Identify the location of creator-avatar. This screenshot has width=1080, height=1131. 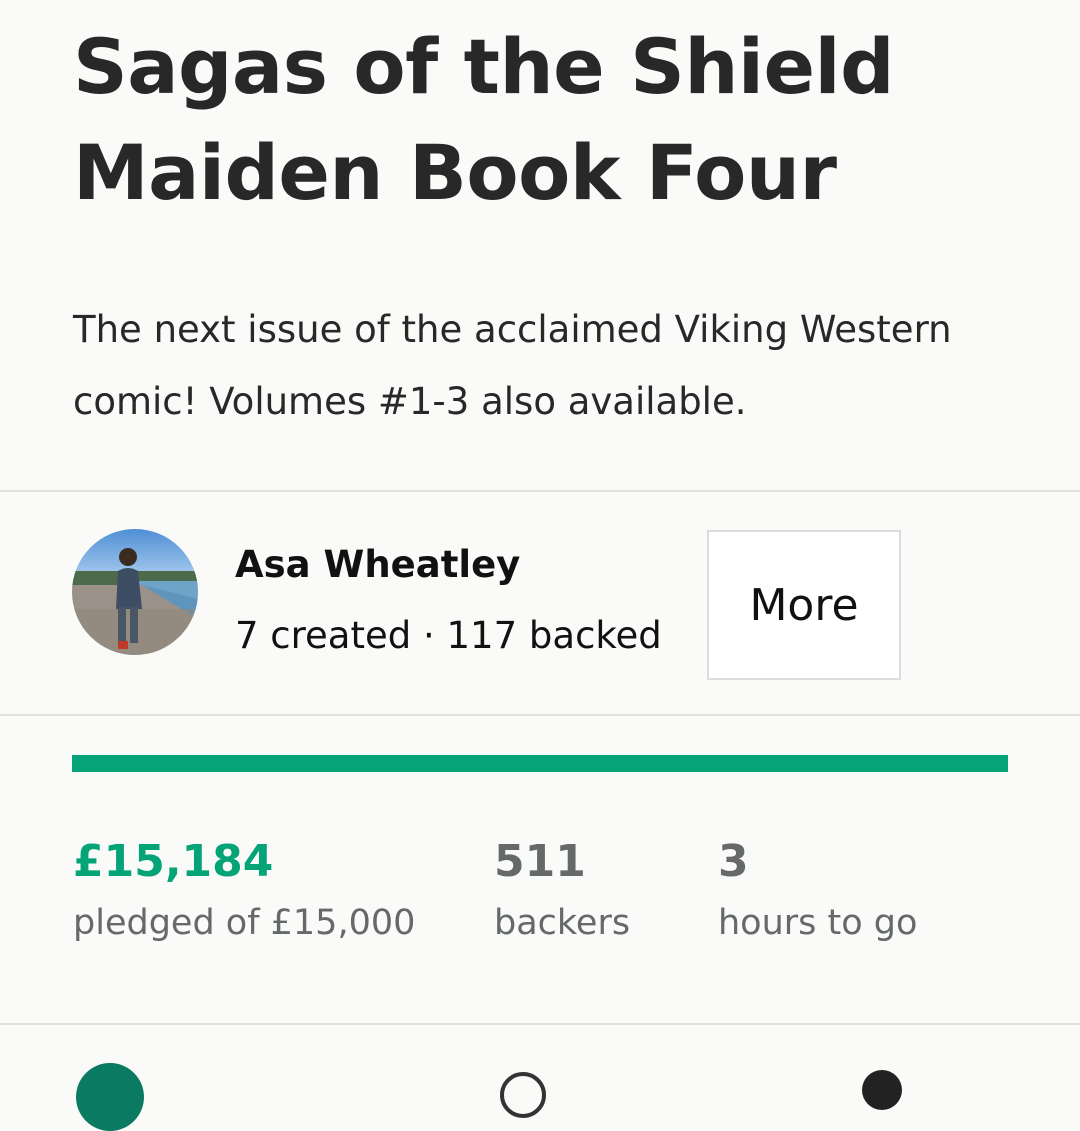
(135, 592).